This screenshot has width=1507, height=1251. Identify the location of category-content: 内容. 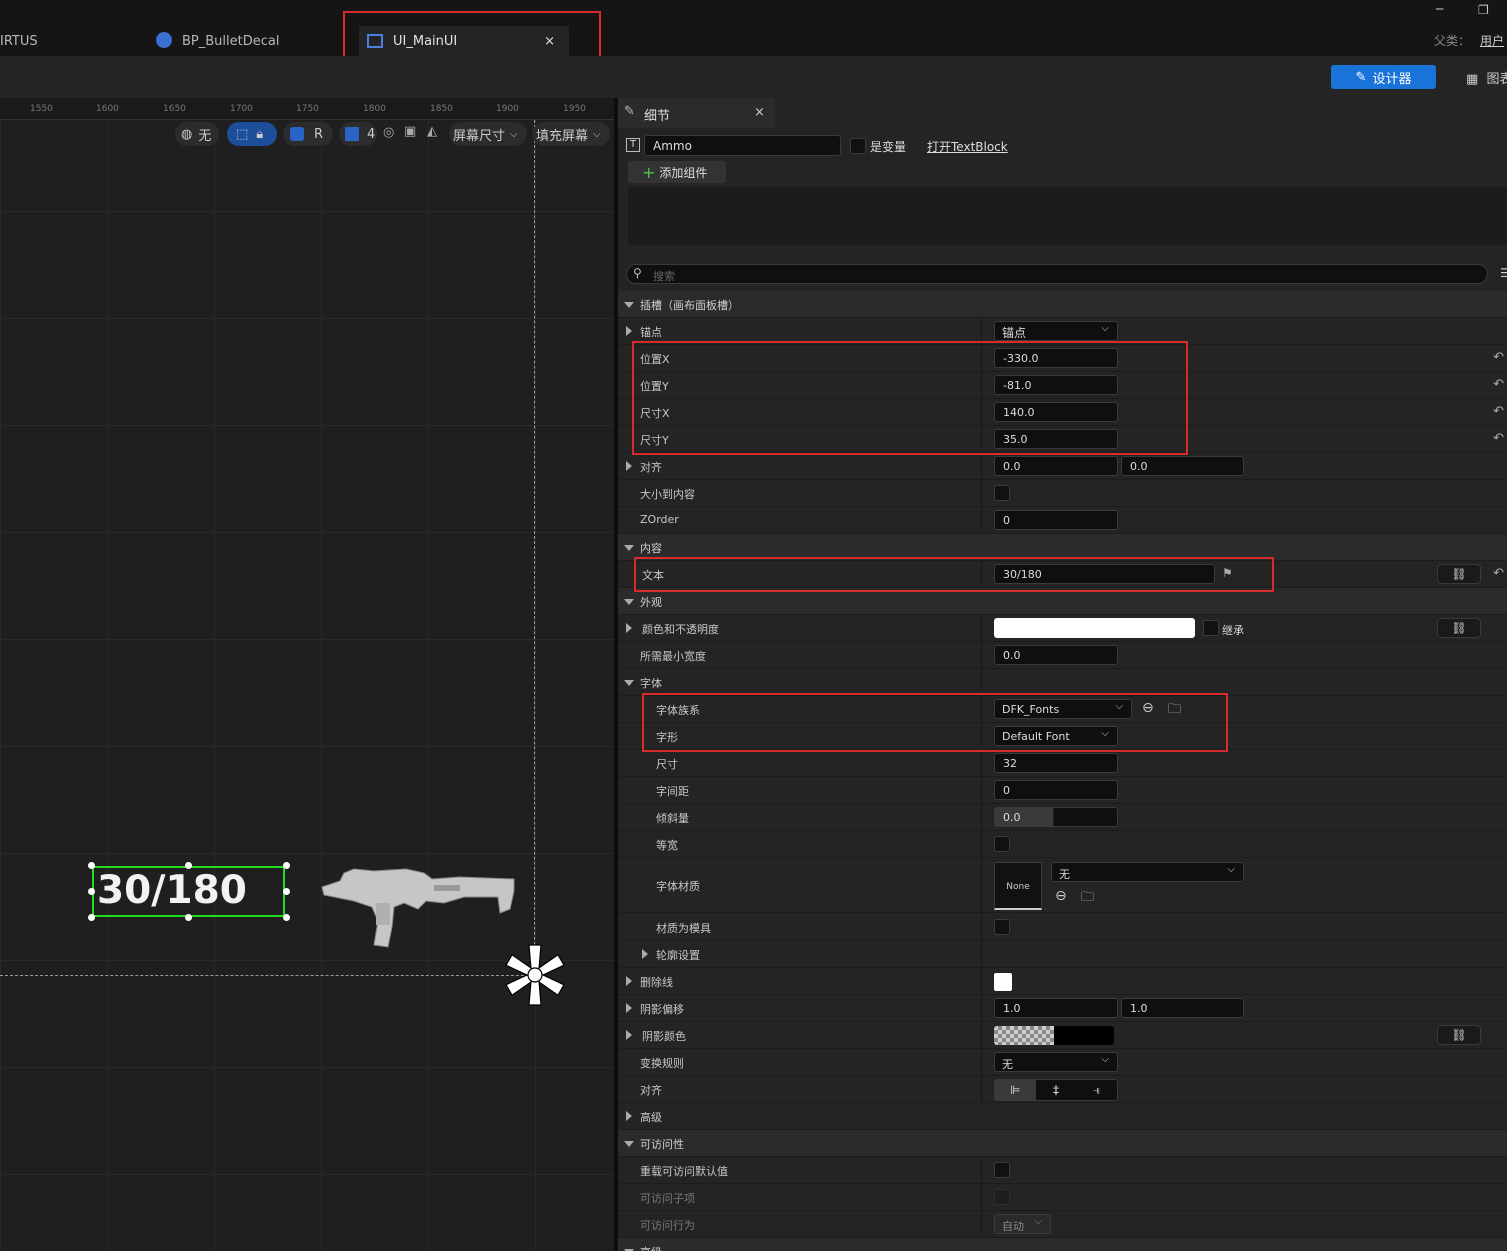
(1062, 547).